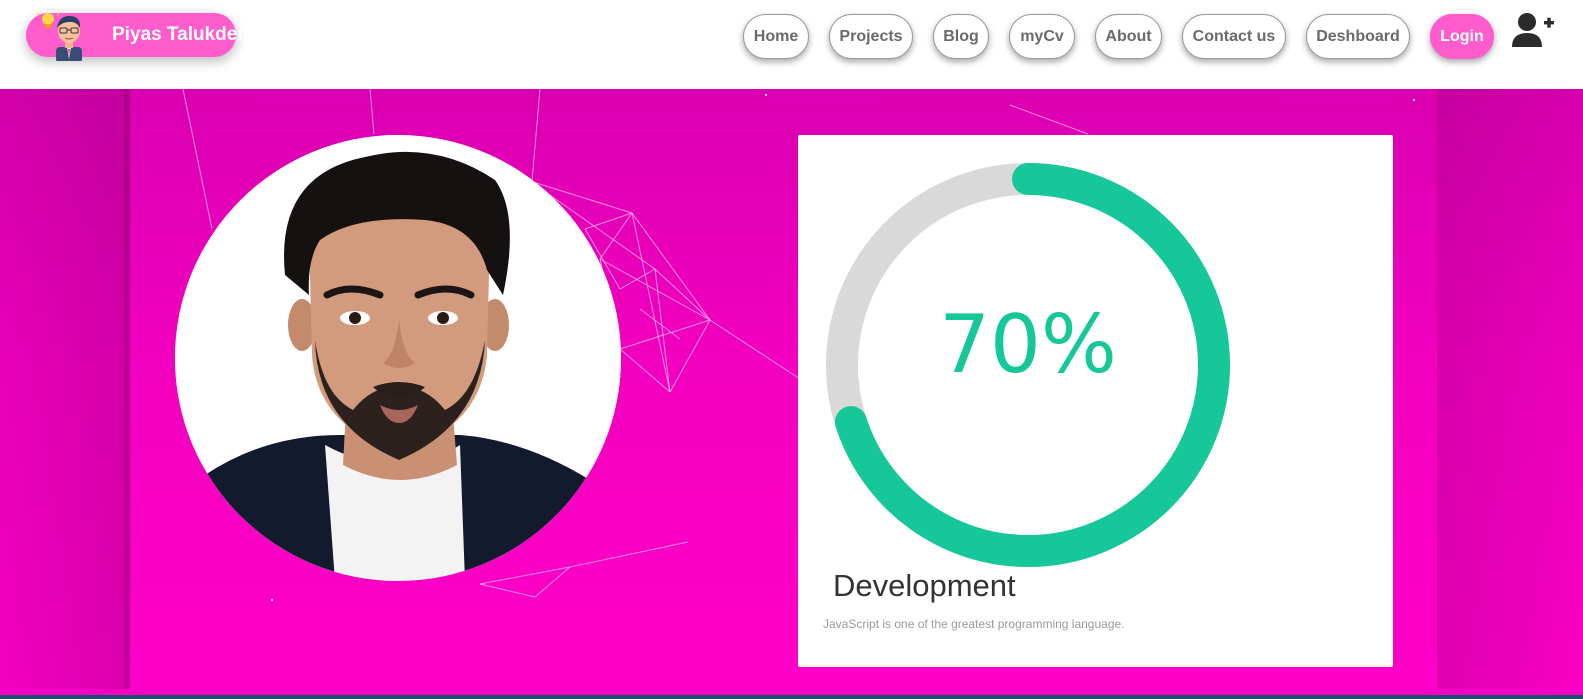 The width and height of the screenshot is (1583, 699). I want to click on hero-bottom-border, so click(791, 694).